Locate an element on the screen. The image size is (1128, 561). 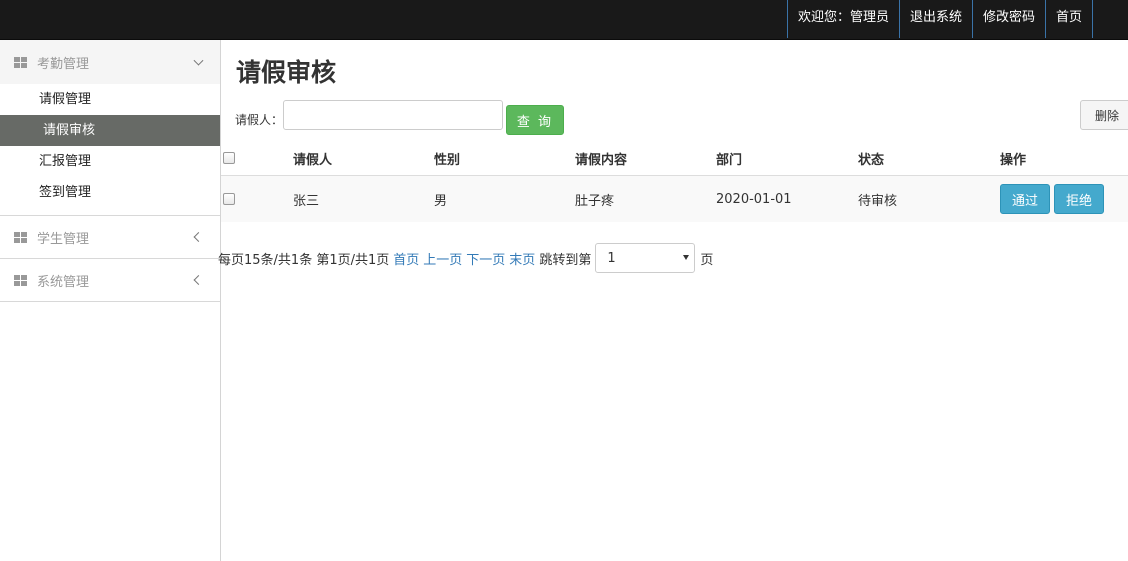
top-bar: 欢迎您：管理员 退出系统 修改密码 首页 is located at coordinates (564, 20).